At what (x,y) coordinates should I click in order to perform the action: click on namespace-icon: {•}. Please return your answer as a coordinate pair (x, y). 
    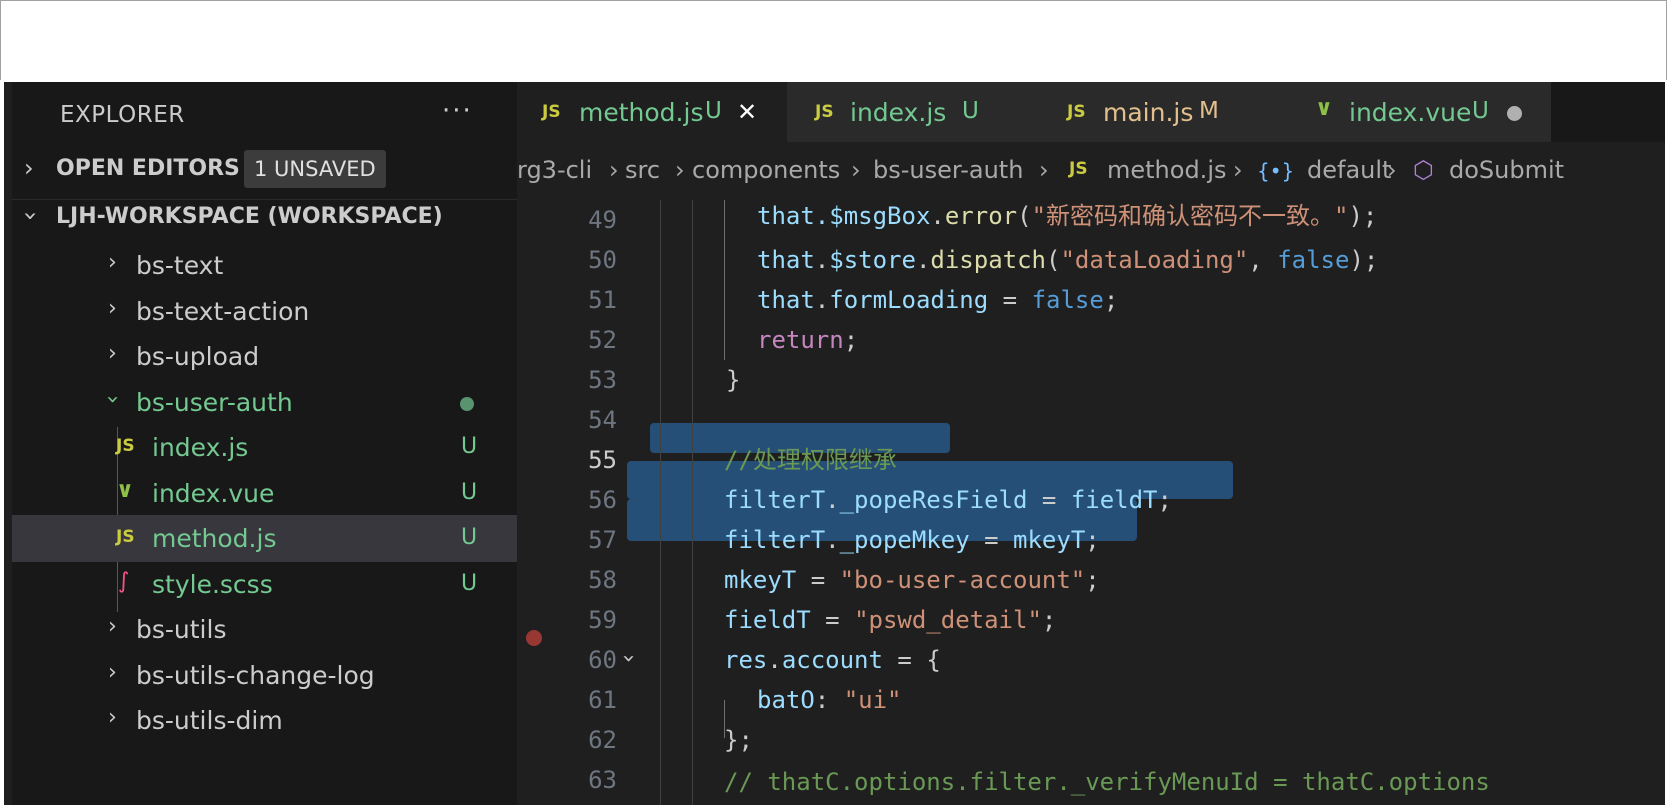
    Looking at the image, I should click on (1276, 171).